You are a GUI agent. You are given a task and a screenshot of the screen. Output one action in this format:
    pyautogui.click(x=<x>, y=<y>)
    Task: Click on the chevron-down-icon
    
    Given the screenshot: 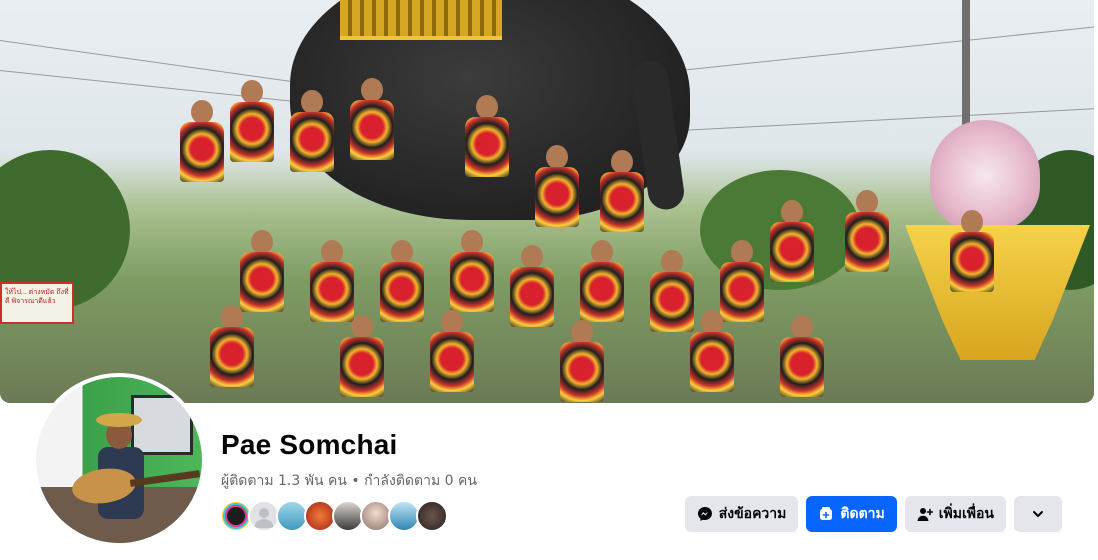 What is the action you would take?
    pyautogui.click(x=1038, y=514)
    